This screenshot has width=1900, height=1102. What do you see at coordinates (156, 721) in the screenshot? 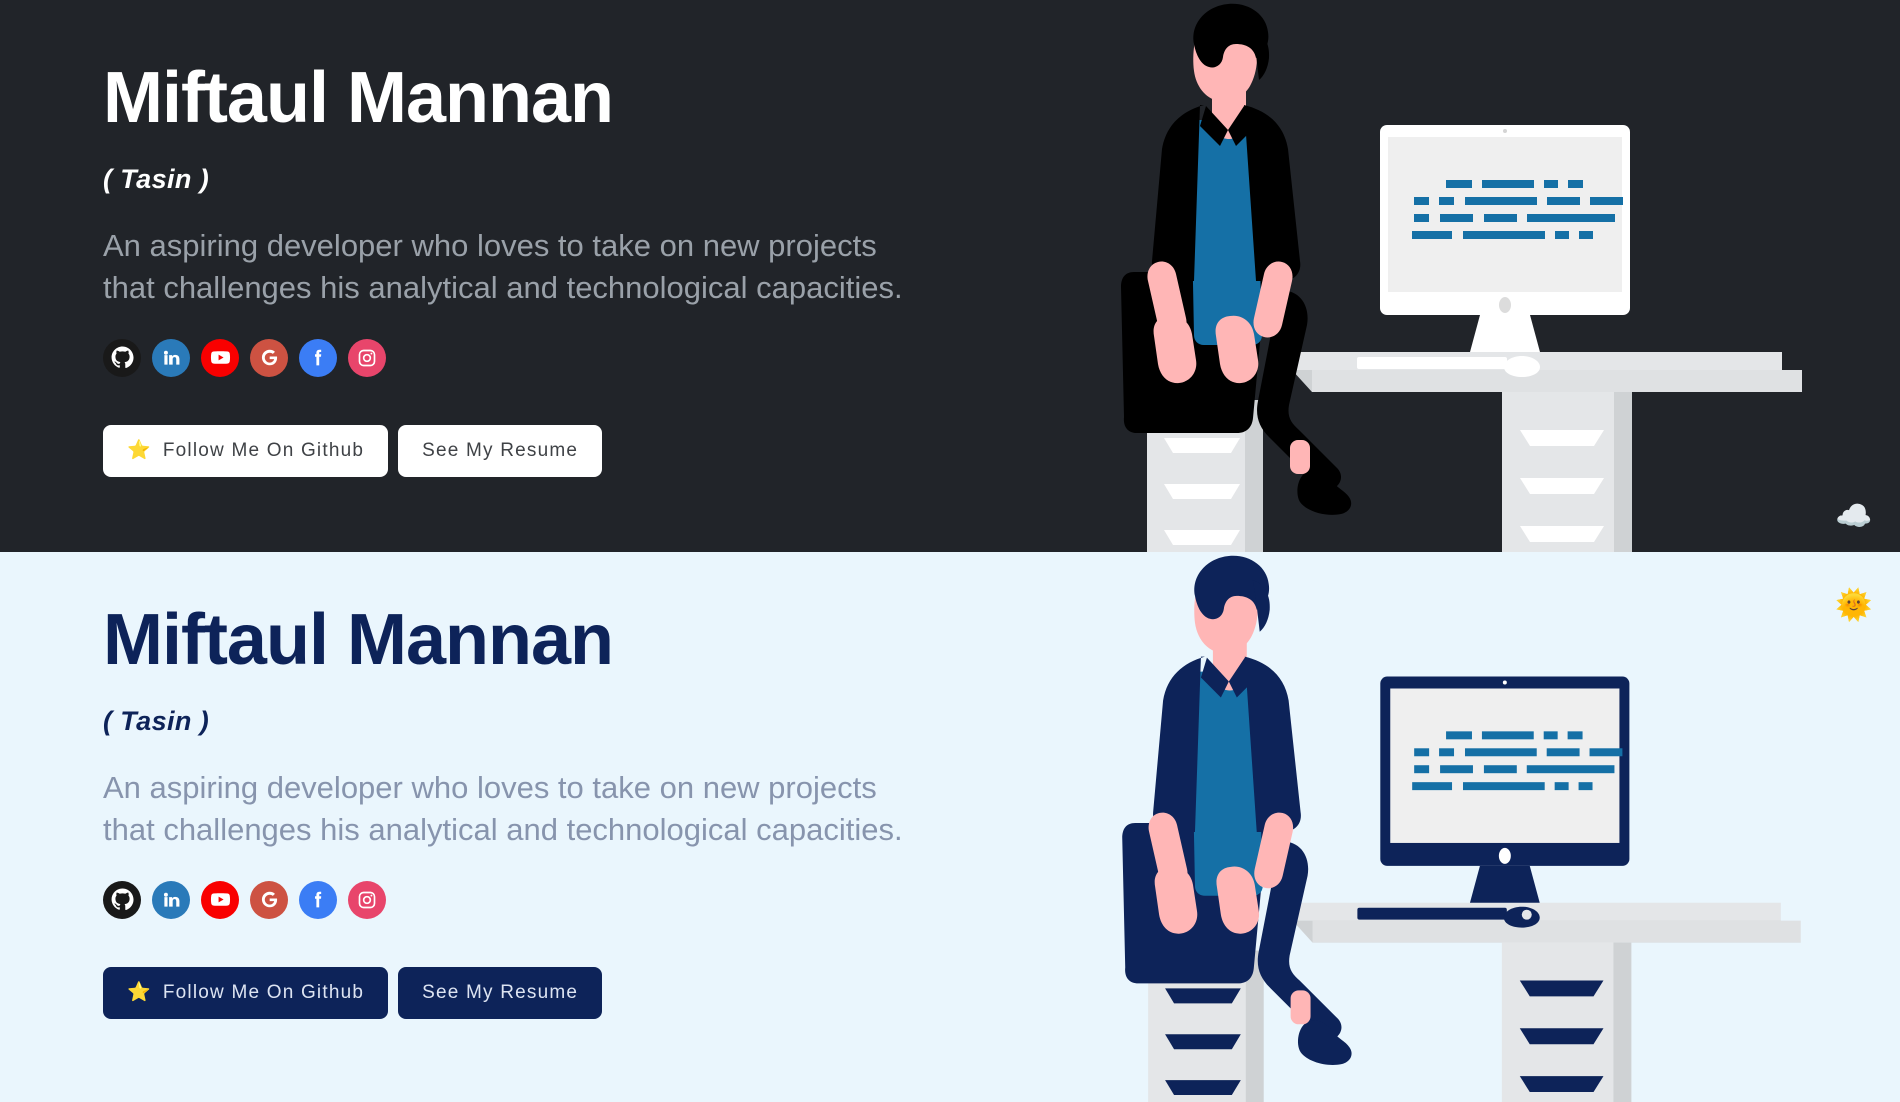
I see `nickname-light: ( Tasin )` at bounding box center [156, 721].